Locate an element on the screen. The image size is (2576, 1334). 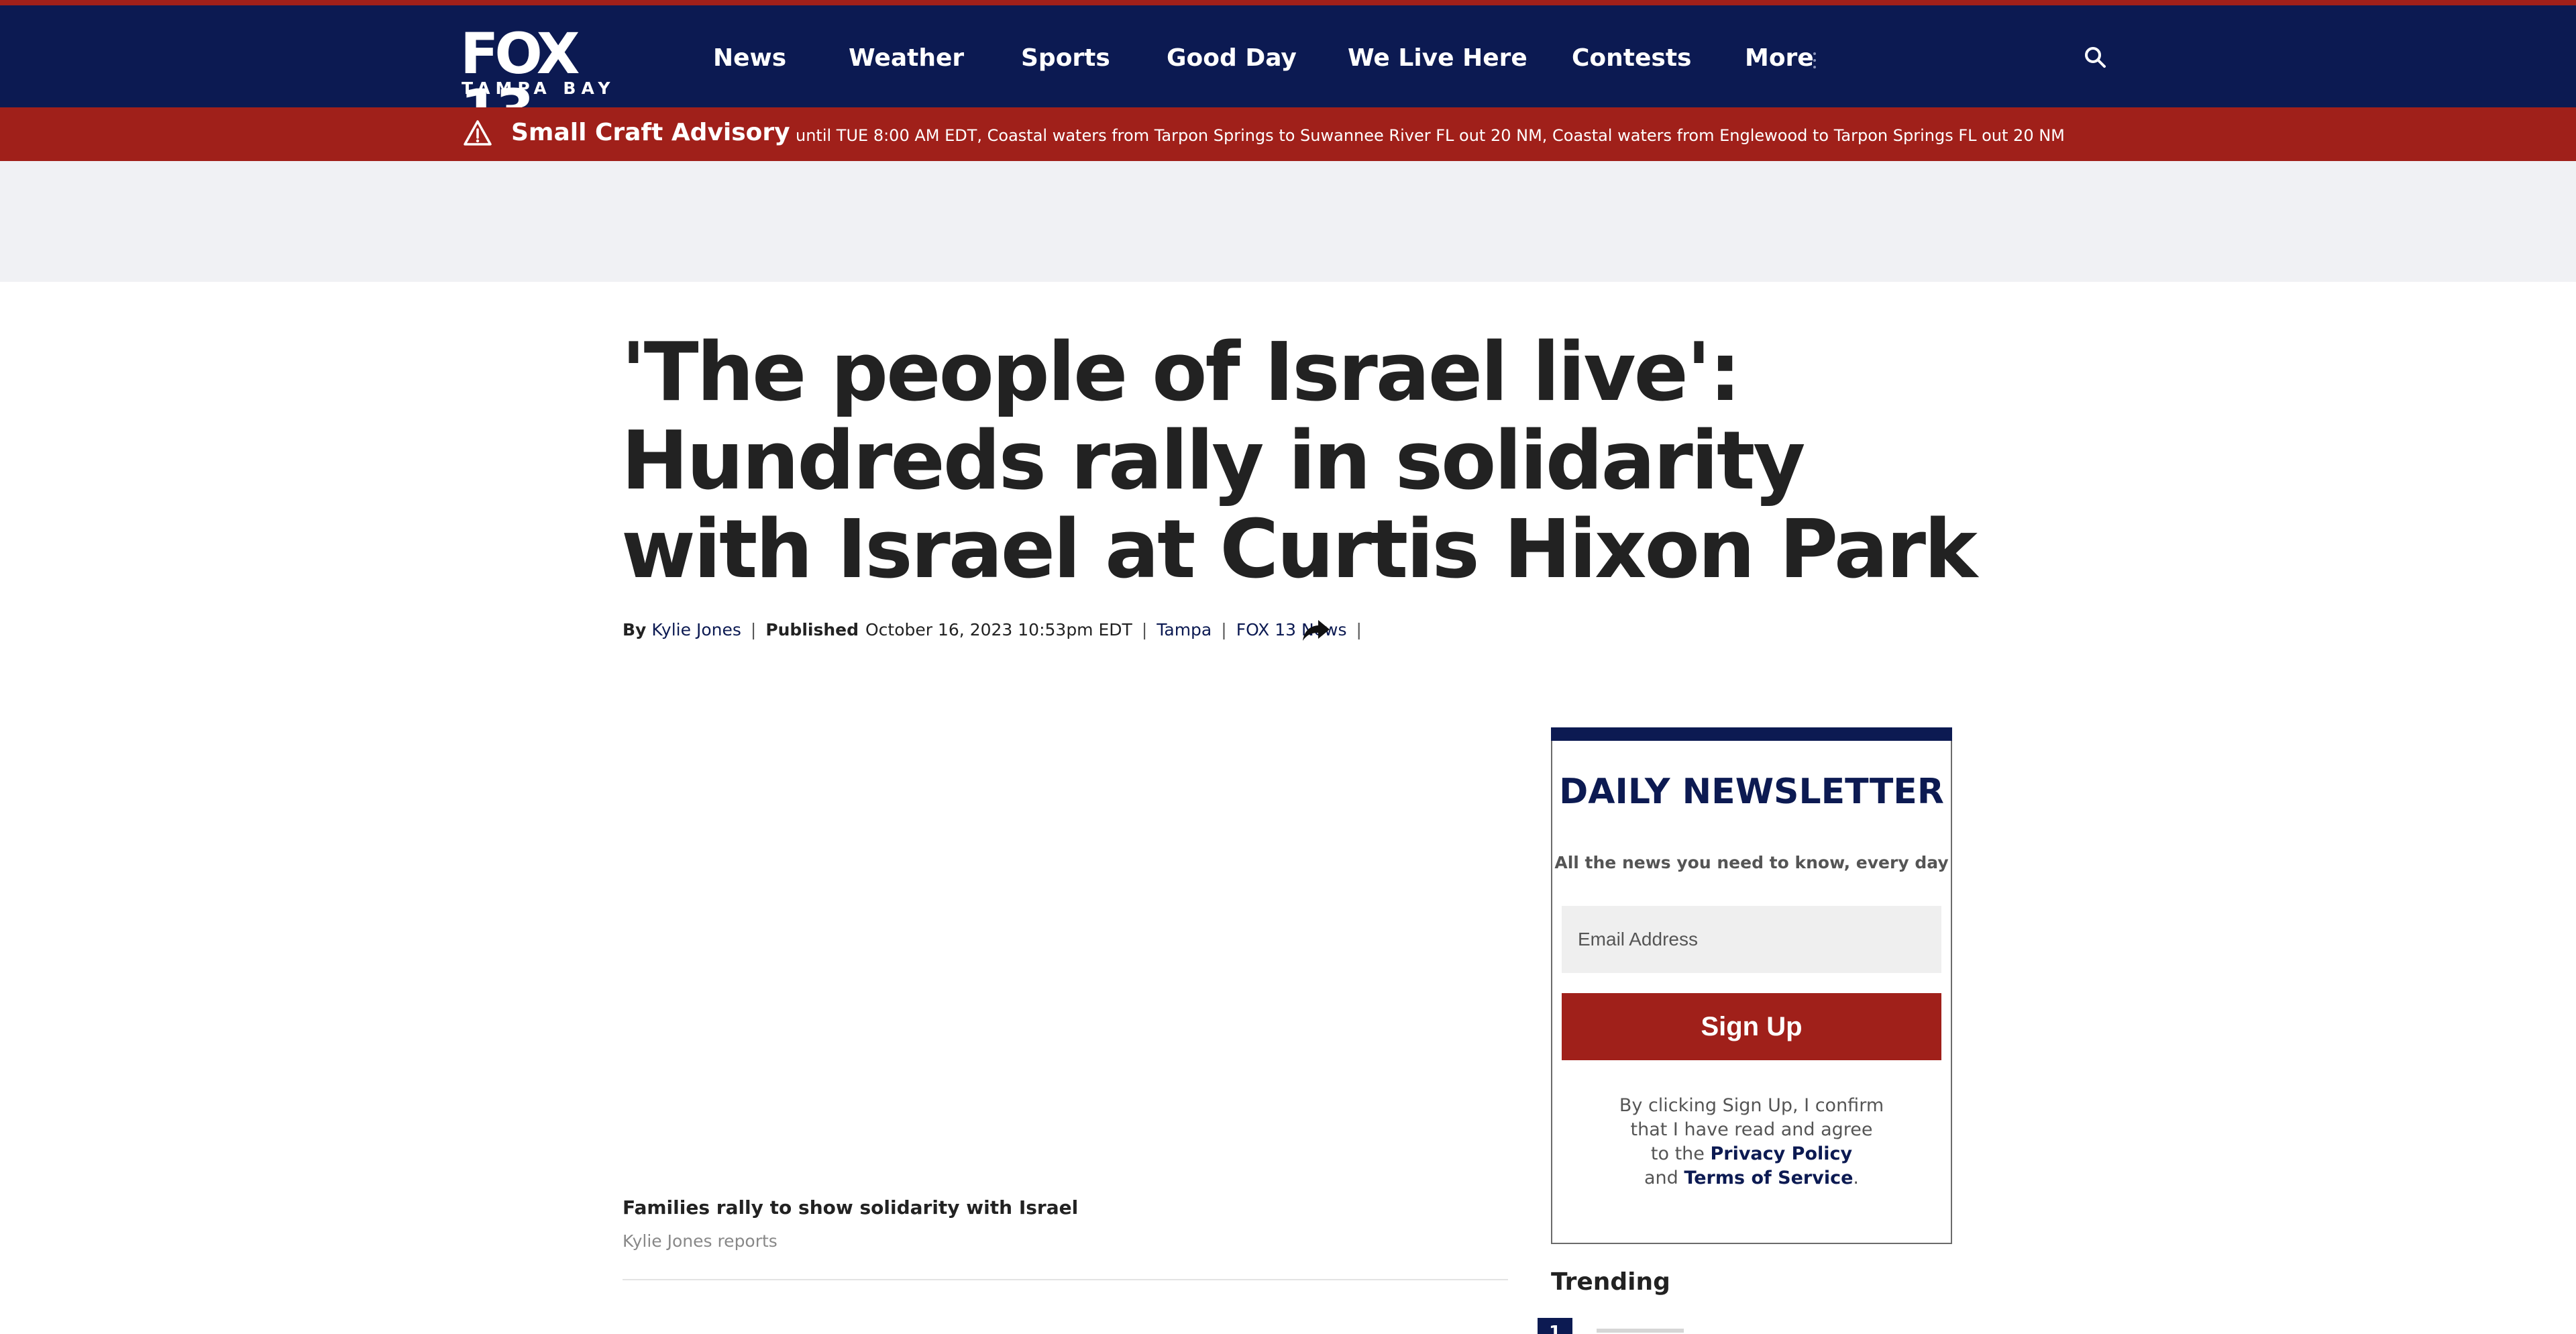
nav-item-contests: Contests is located at coordinates (1631, 58).